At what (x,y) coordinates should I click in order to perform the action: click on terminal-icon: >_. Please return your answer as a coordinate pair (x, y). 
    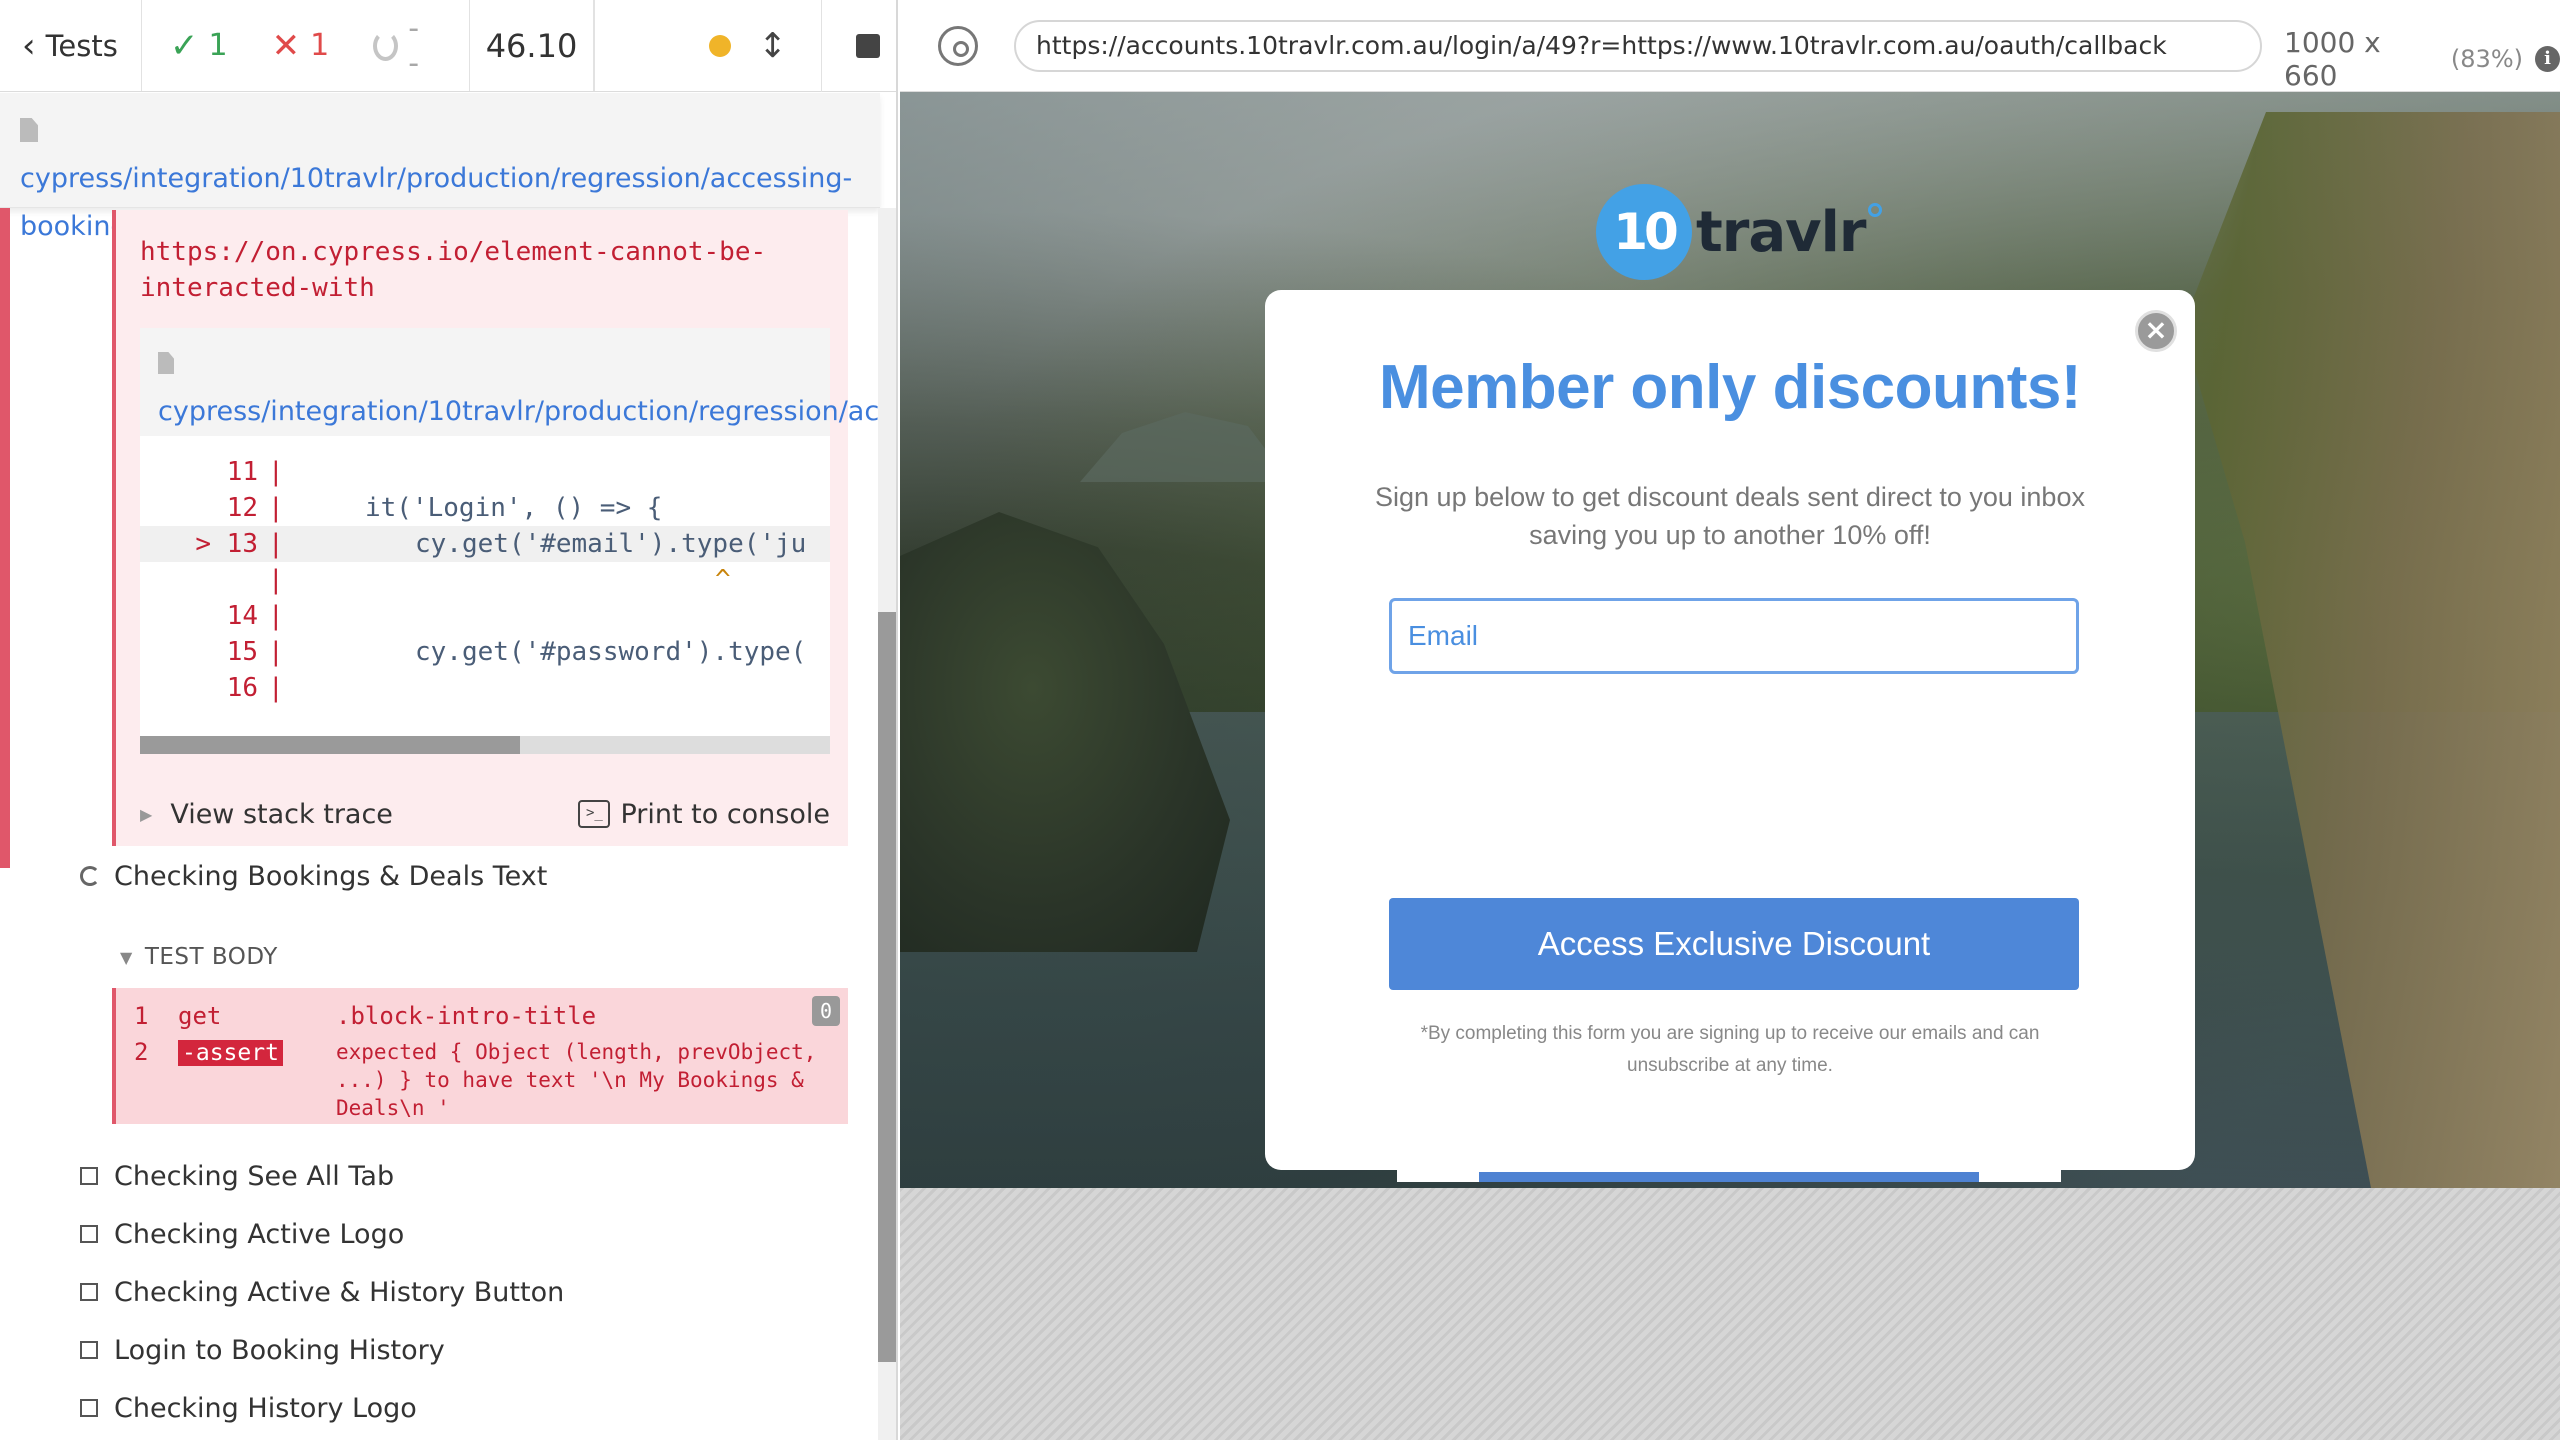
    Looking at the image, I should click on (594, 814).